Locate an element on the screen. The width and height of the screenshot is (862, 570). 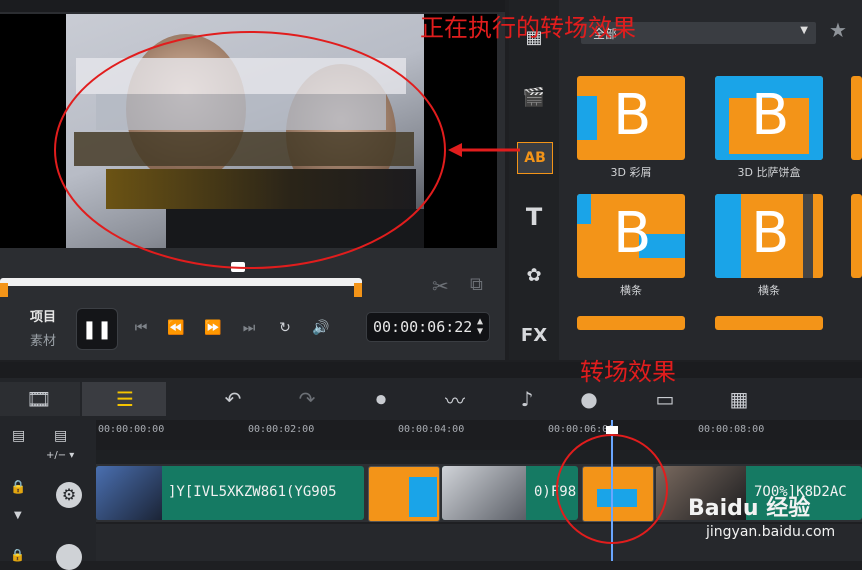
highlight-ellipse is located at coordinates (612, 489).